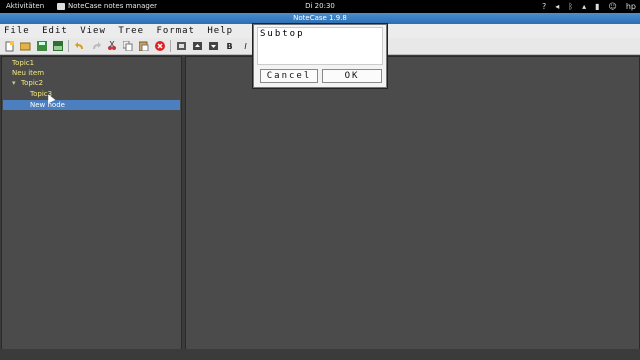  I want to click on menu-tree: Tree, so click(131, 31).